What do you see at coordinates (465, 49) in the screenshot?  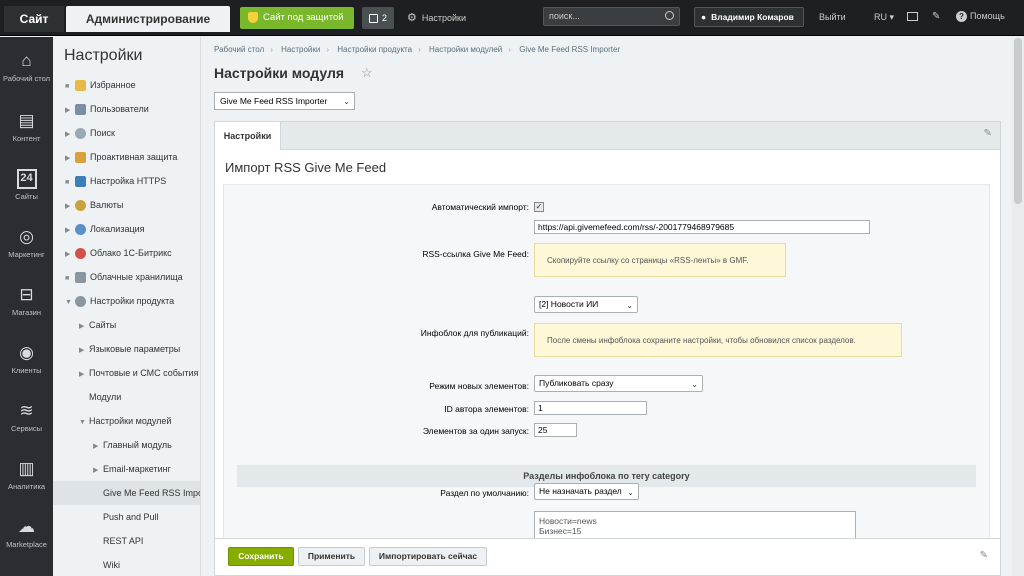 I see `breadcrumb-item: Настройки модулей` at bounding box center [465, 49].